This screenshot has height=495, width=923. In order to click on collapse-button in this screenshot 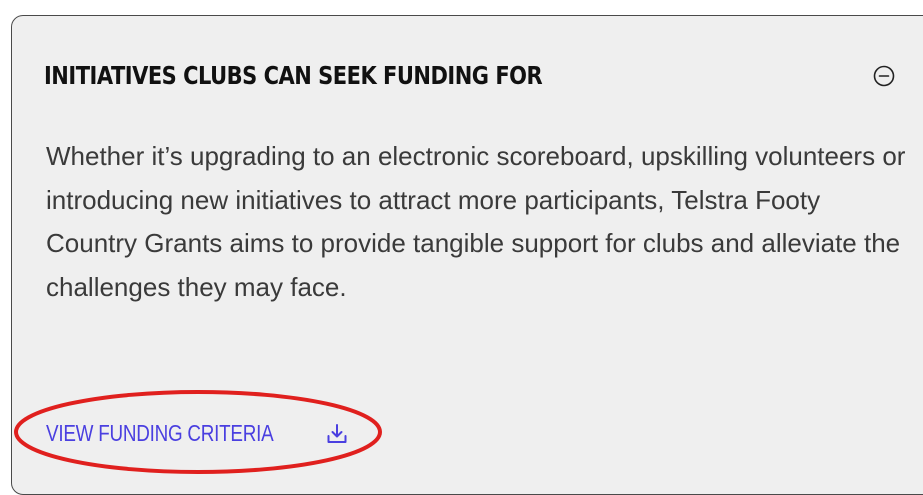, I will do `click(884, 76)`.